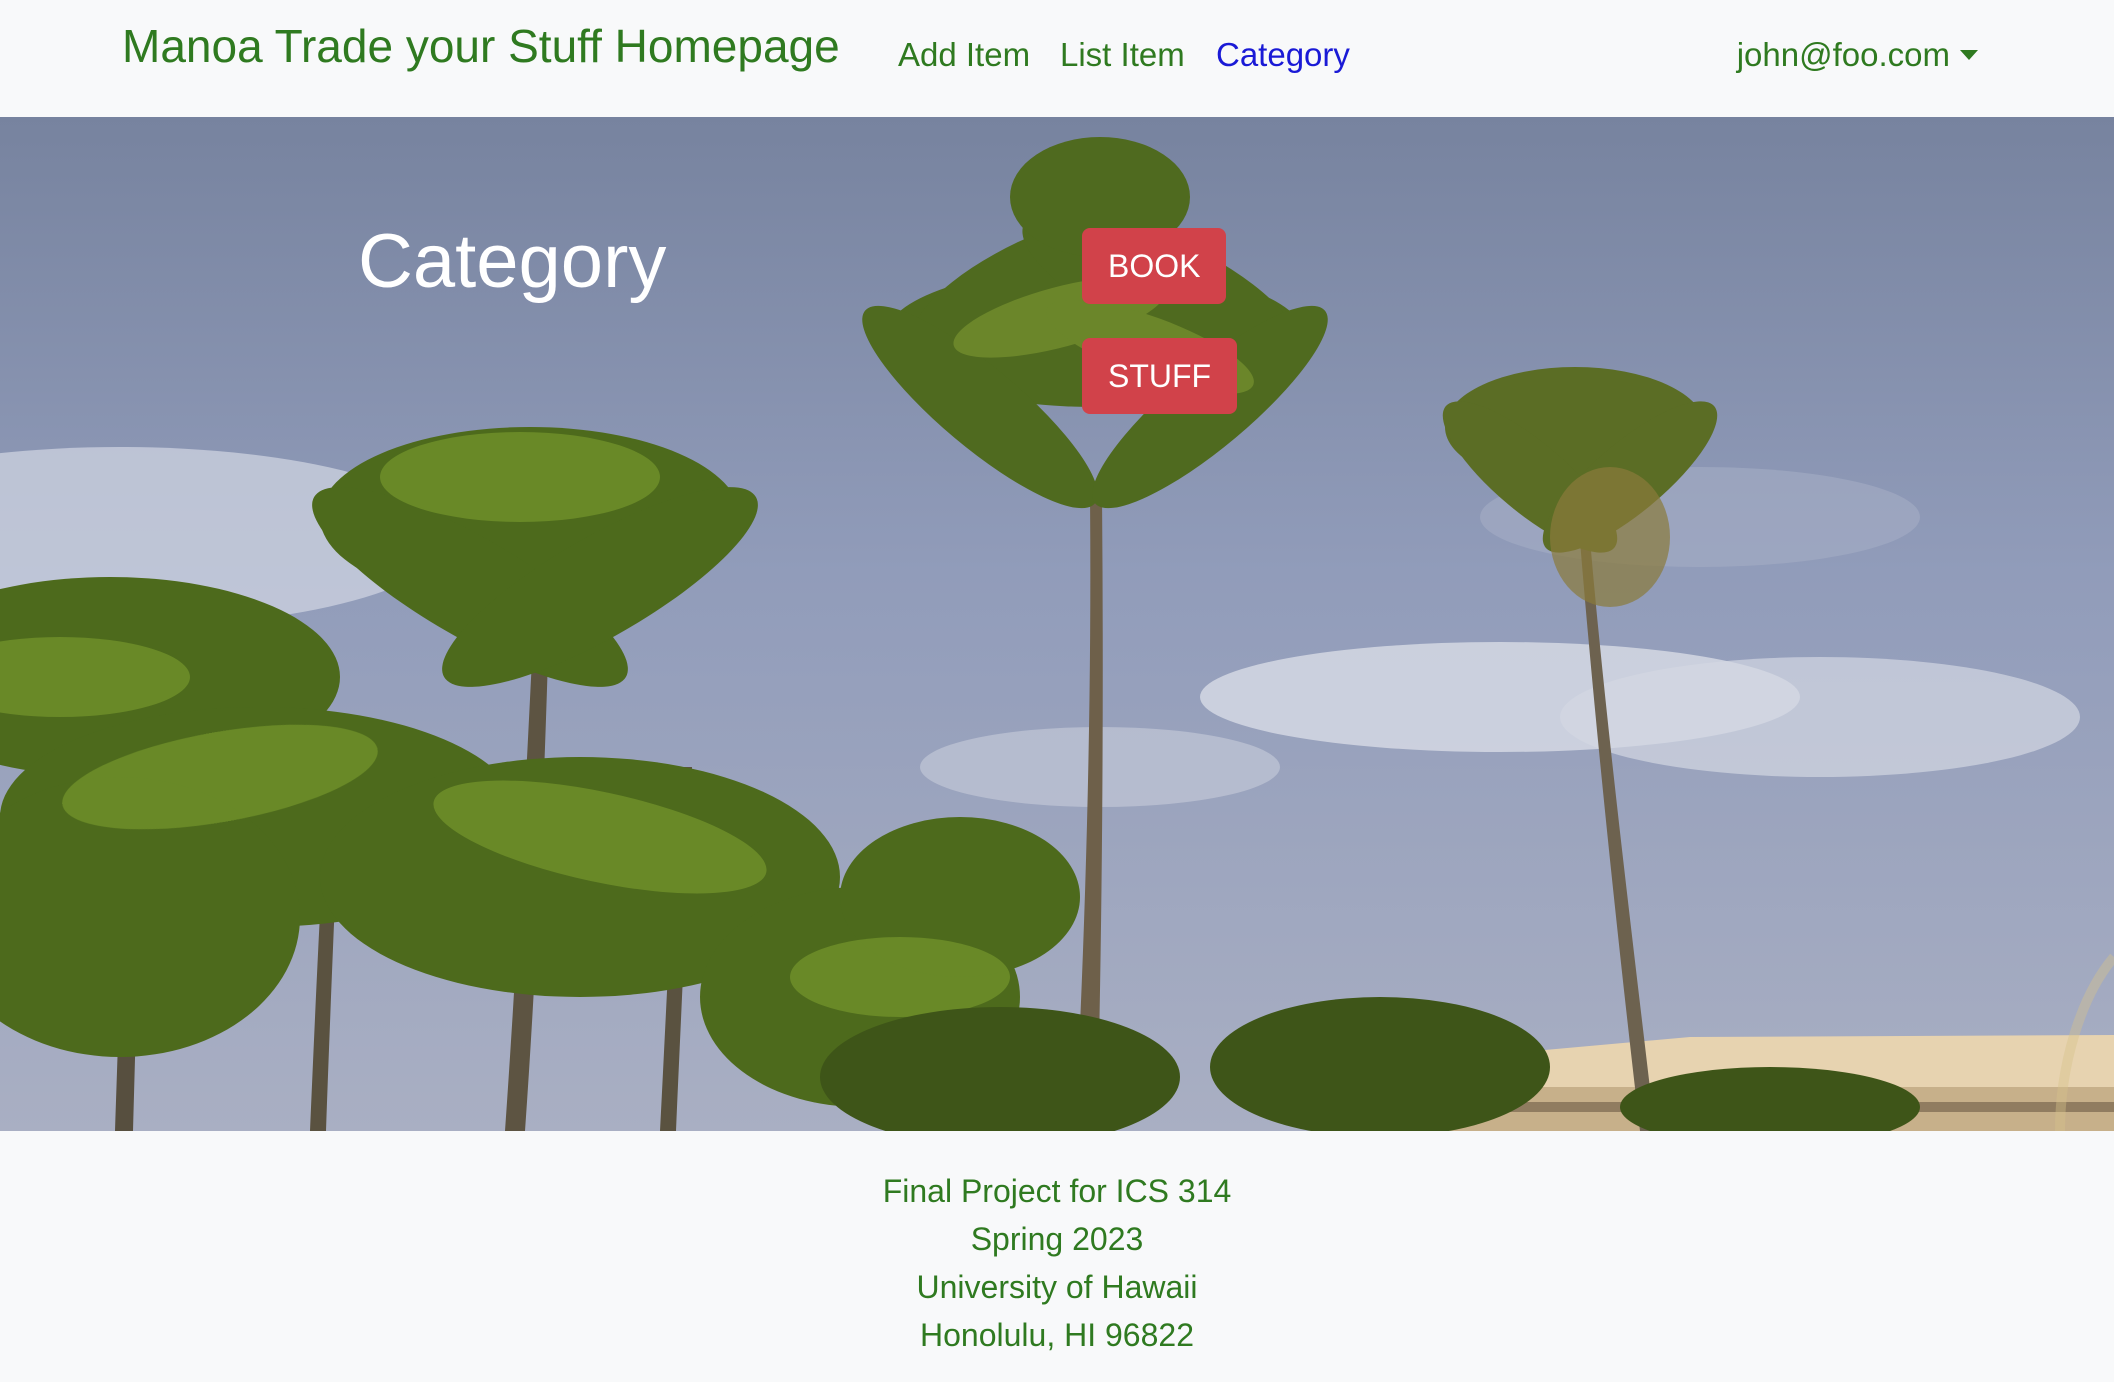  Describe the element at coordinates (1969, 55) in the screenshot. I see `caret-down-icon` at that location.